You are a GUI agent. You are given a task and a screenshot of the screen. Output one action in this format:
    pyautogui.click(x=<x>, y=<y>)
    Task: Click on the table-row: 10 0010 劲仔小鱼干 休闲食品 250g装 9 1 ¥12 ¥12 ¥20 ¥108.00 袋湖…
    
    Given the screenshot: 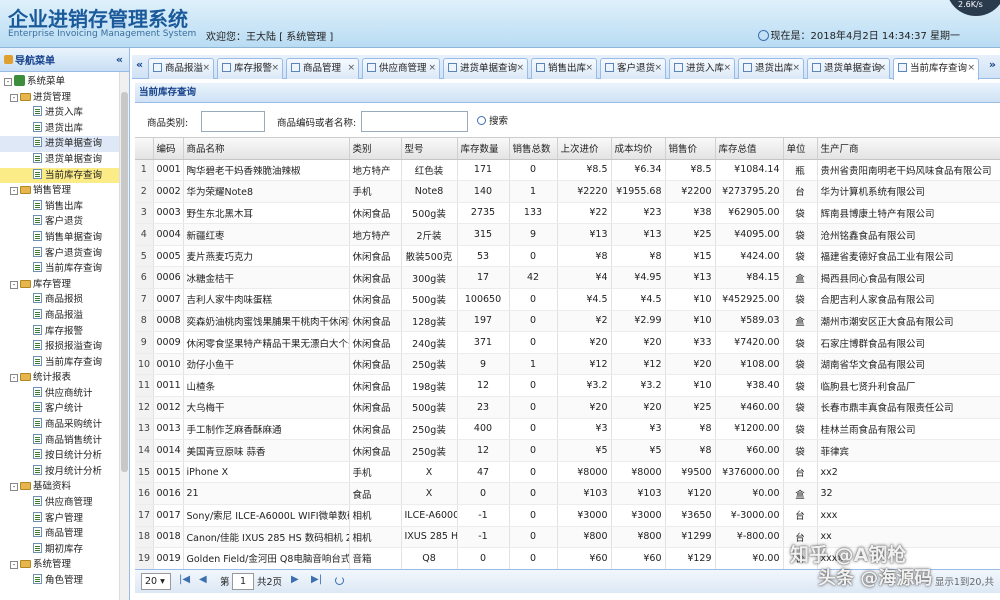 What is the action you would take?
    pyautogui.click(x=567, y=364)
    